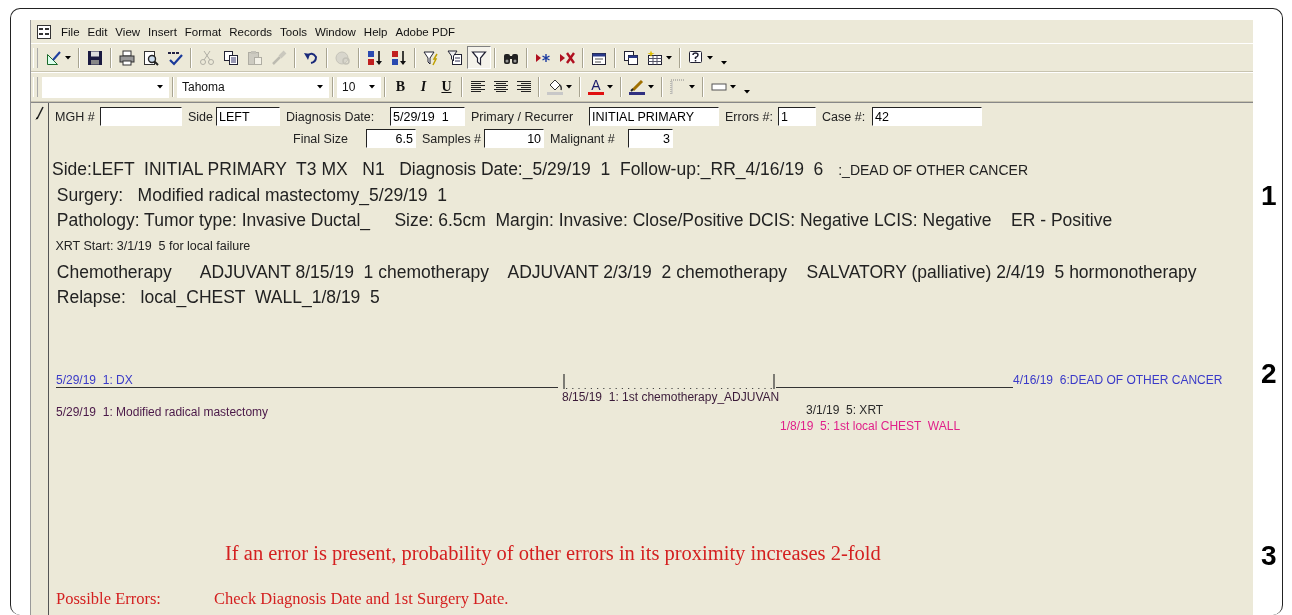 The image size is (1292, 615). Describe the element at coordinates (248, 116) in the screenshot. I see `input-field: LEFT` at that location.